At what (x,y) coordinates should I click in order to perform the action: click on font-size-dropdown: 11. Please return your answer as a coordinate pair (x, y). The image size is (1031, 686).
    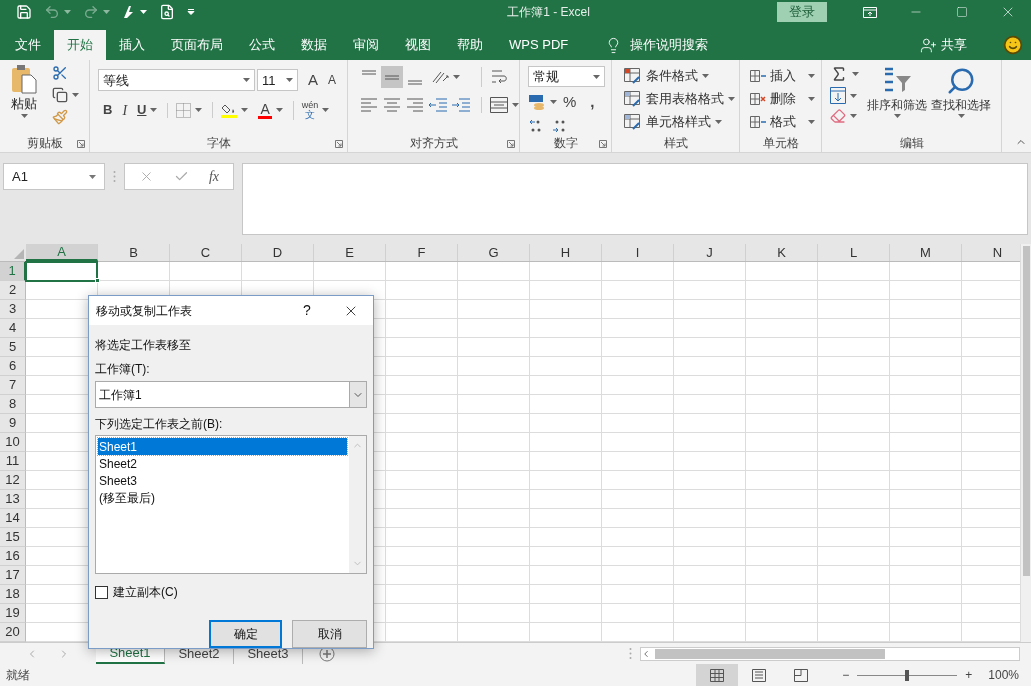
    Looking at the image, I should click on (277, 80).